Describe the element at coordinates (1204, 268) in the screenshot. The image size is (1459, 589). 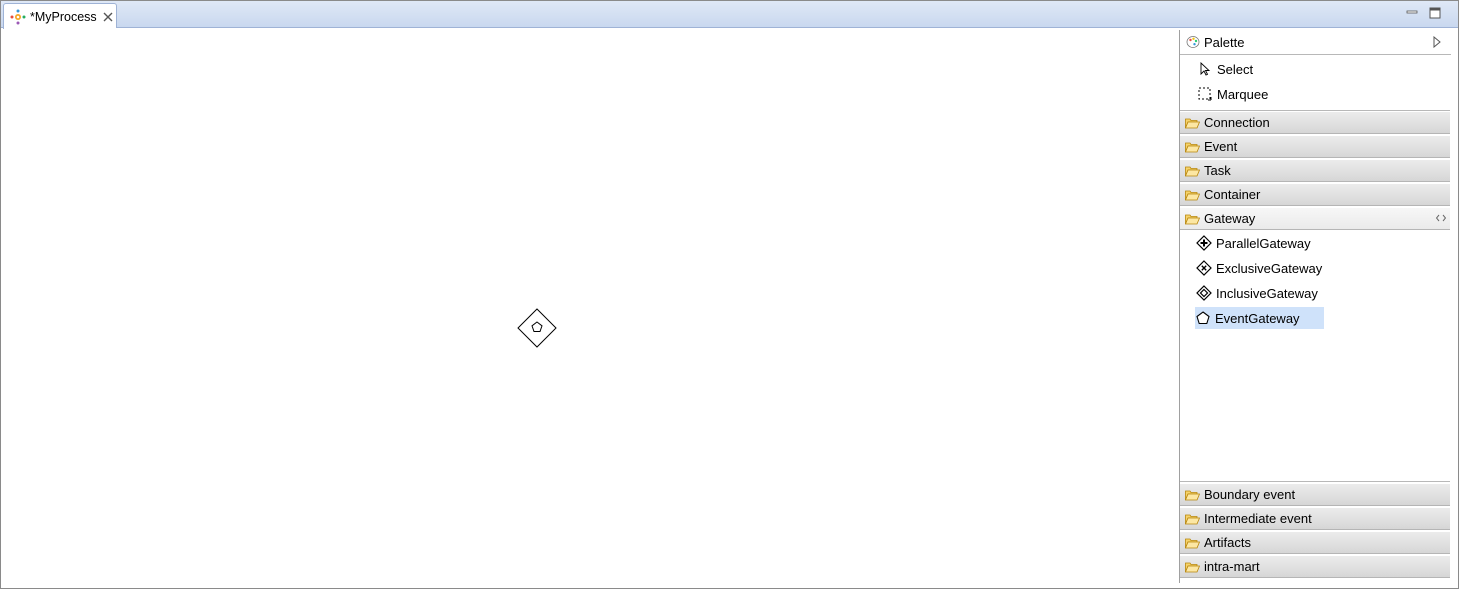
I see `exclusive-gateway-icon` at that location.